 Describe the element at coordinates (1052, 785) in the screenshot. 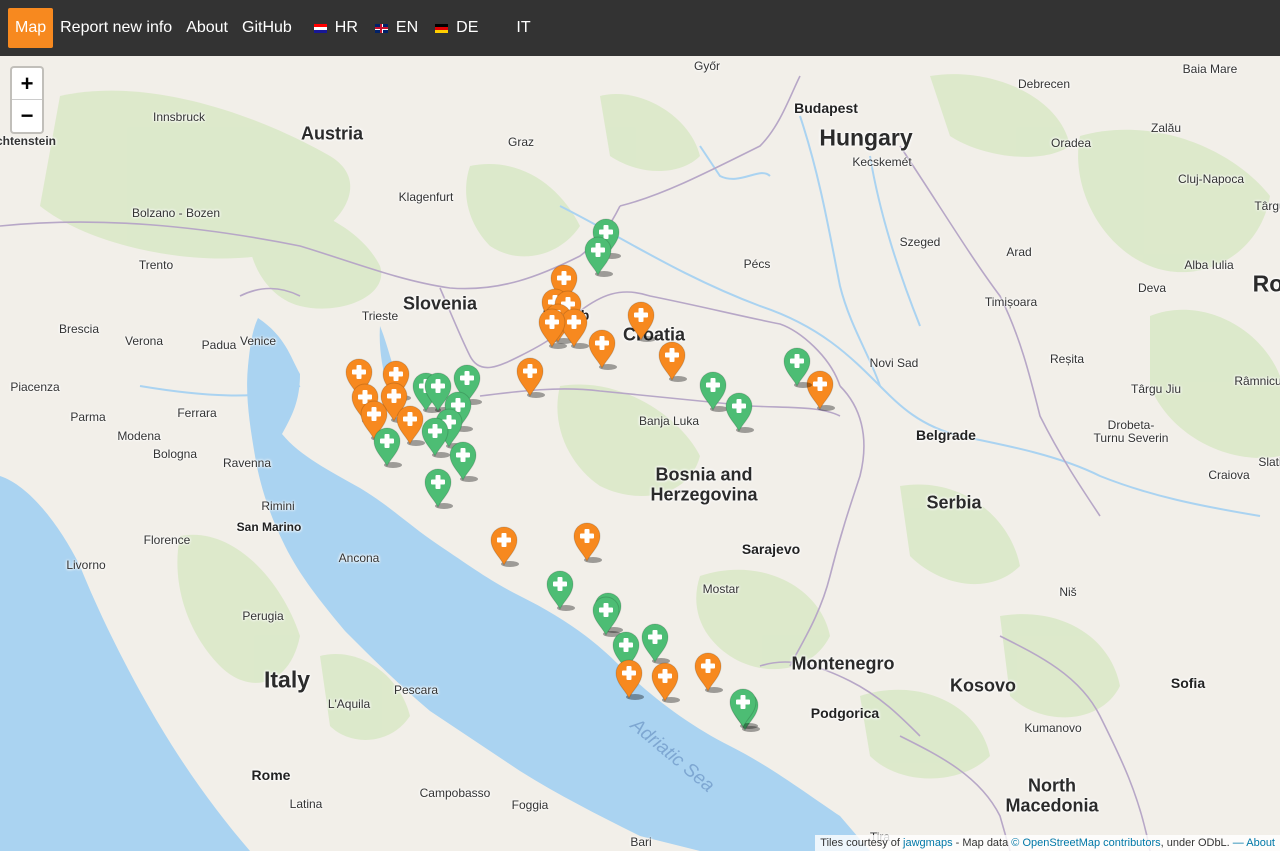

I see `label-north: North` at that location.